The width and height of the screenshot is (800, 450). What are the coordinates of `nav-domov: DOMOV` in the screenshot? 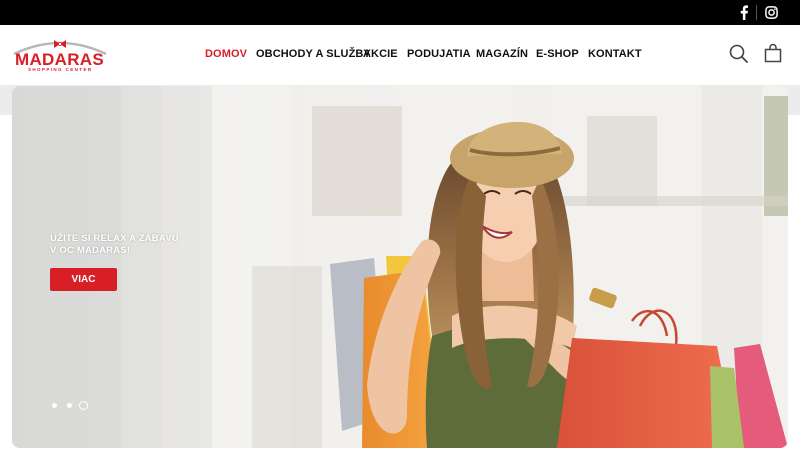 It's located at (226, 54).